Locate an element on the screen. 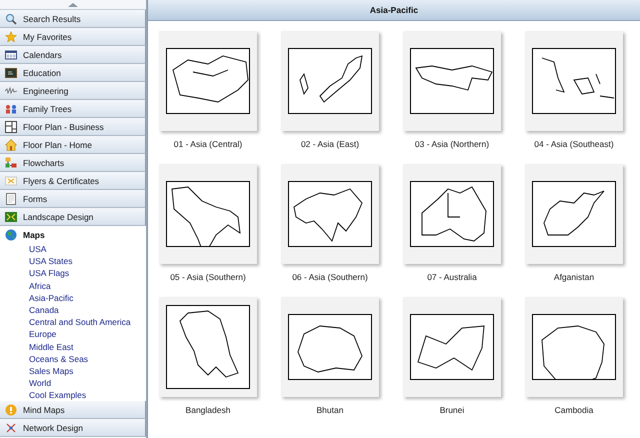 The width and height of the screenshot is (640, 438). subcategory-link: Canada is located at coordinates (73, 310).